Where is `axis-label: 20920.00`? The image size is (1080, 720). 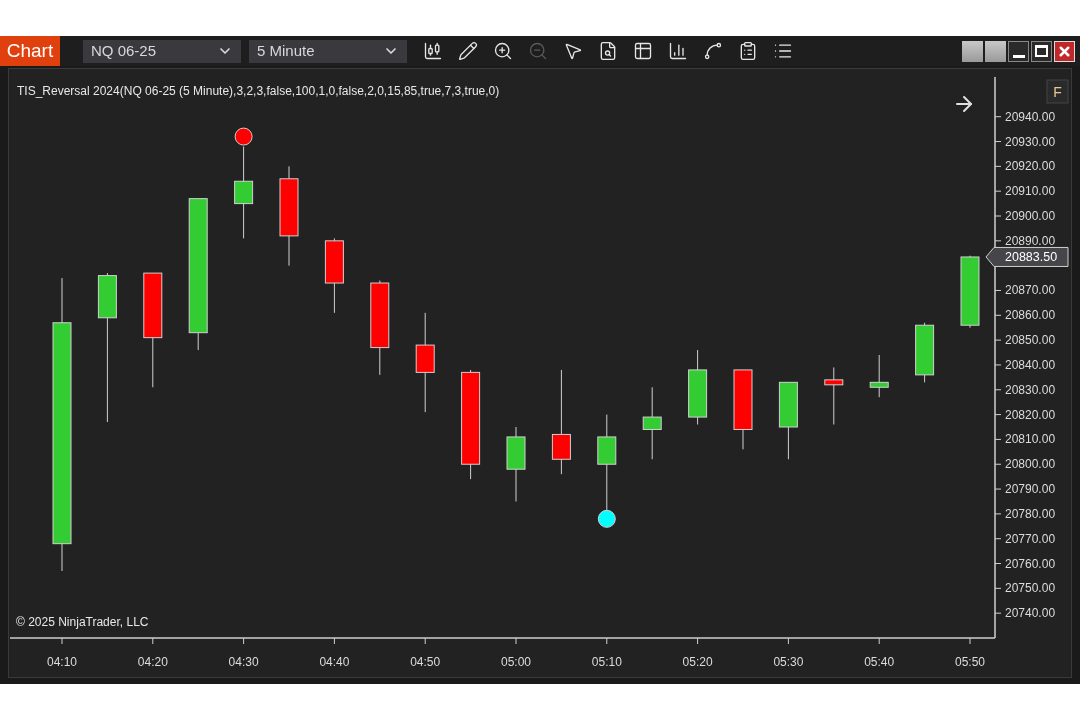
axis-label: 20920.00 is located at coordinates (1030, 166).